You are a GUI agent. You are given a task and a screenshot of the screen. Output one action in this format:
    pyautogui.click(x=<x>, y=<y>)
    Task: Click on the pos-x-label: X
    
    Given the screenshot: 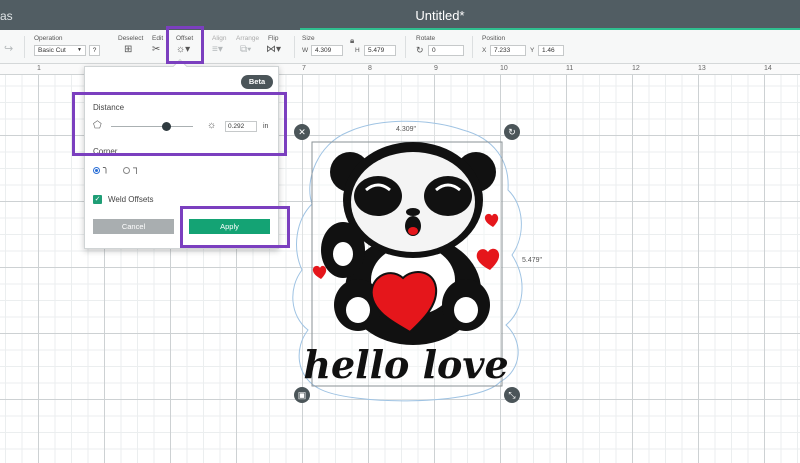 What is the action you would take?
    pyautogui.click(x=484, y=50)
    